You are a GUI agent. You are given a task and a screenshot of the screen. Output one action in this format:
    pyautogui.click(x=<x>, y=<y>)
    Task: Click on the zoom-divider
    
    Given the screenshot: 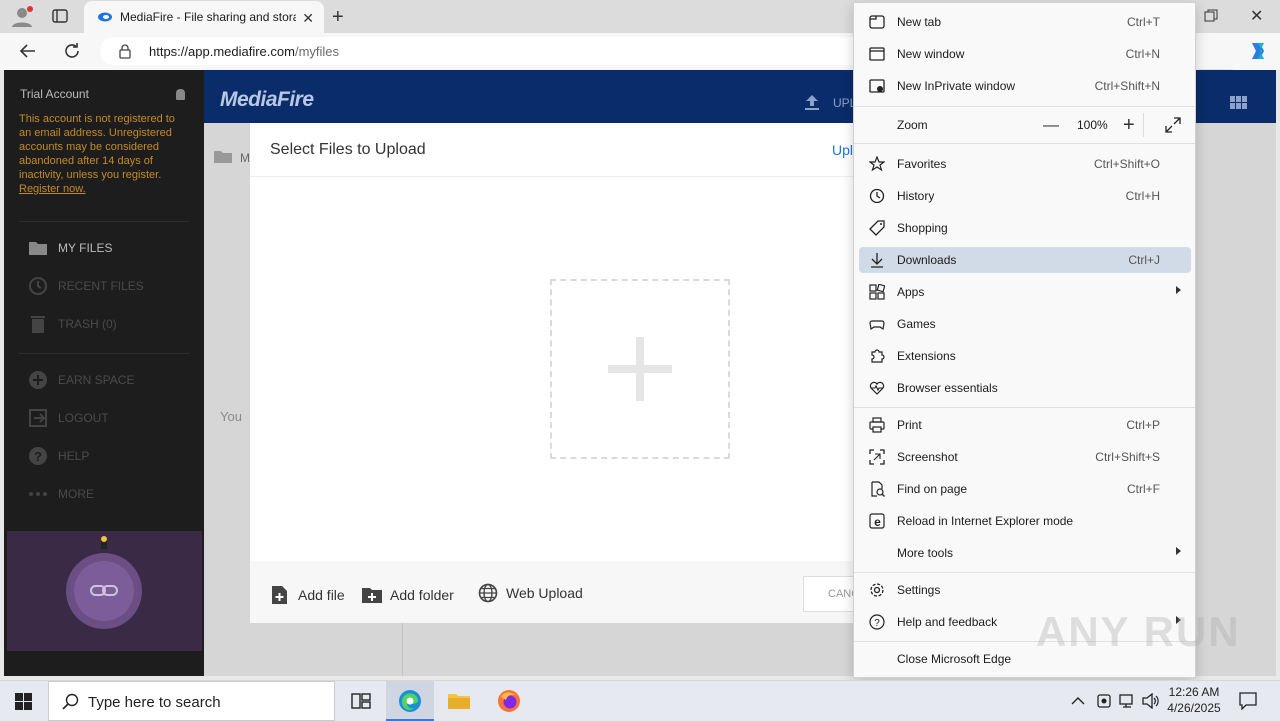 What is the action you would take?
    pyautogui.click(x=1143, y=125)
    